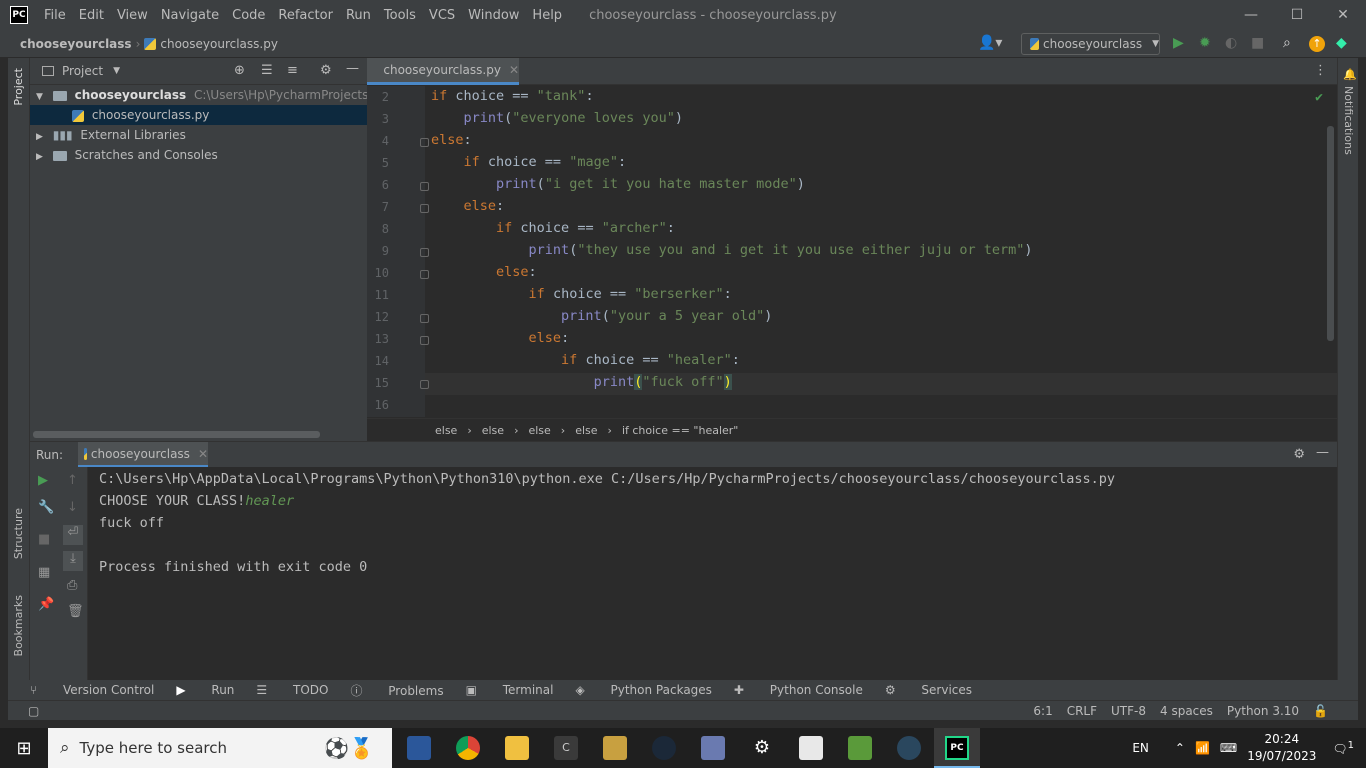  I want to click on wrench-icon: 🔧, so click(46, 507).